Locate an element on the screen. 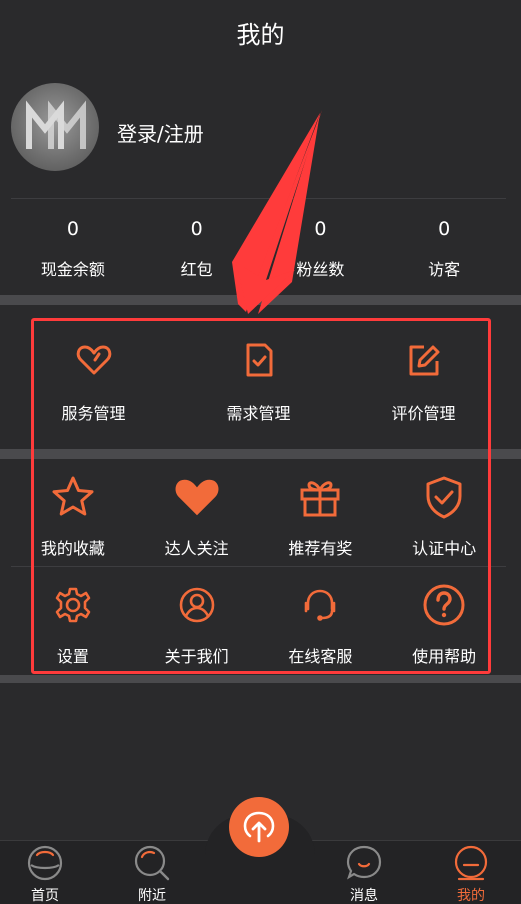 The image size is (521, 904). referral-reward-item: 推荐有奖 is located at coordinates (321, 512).